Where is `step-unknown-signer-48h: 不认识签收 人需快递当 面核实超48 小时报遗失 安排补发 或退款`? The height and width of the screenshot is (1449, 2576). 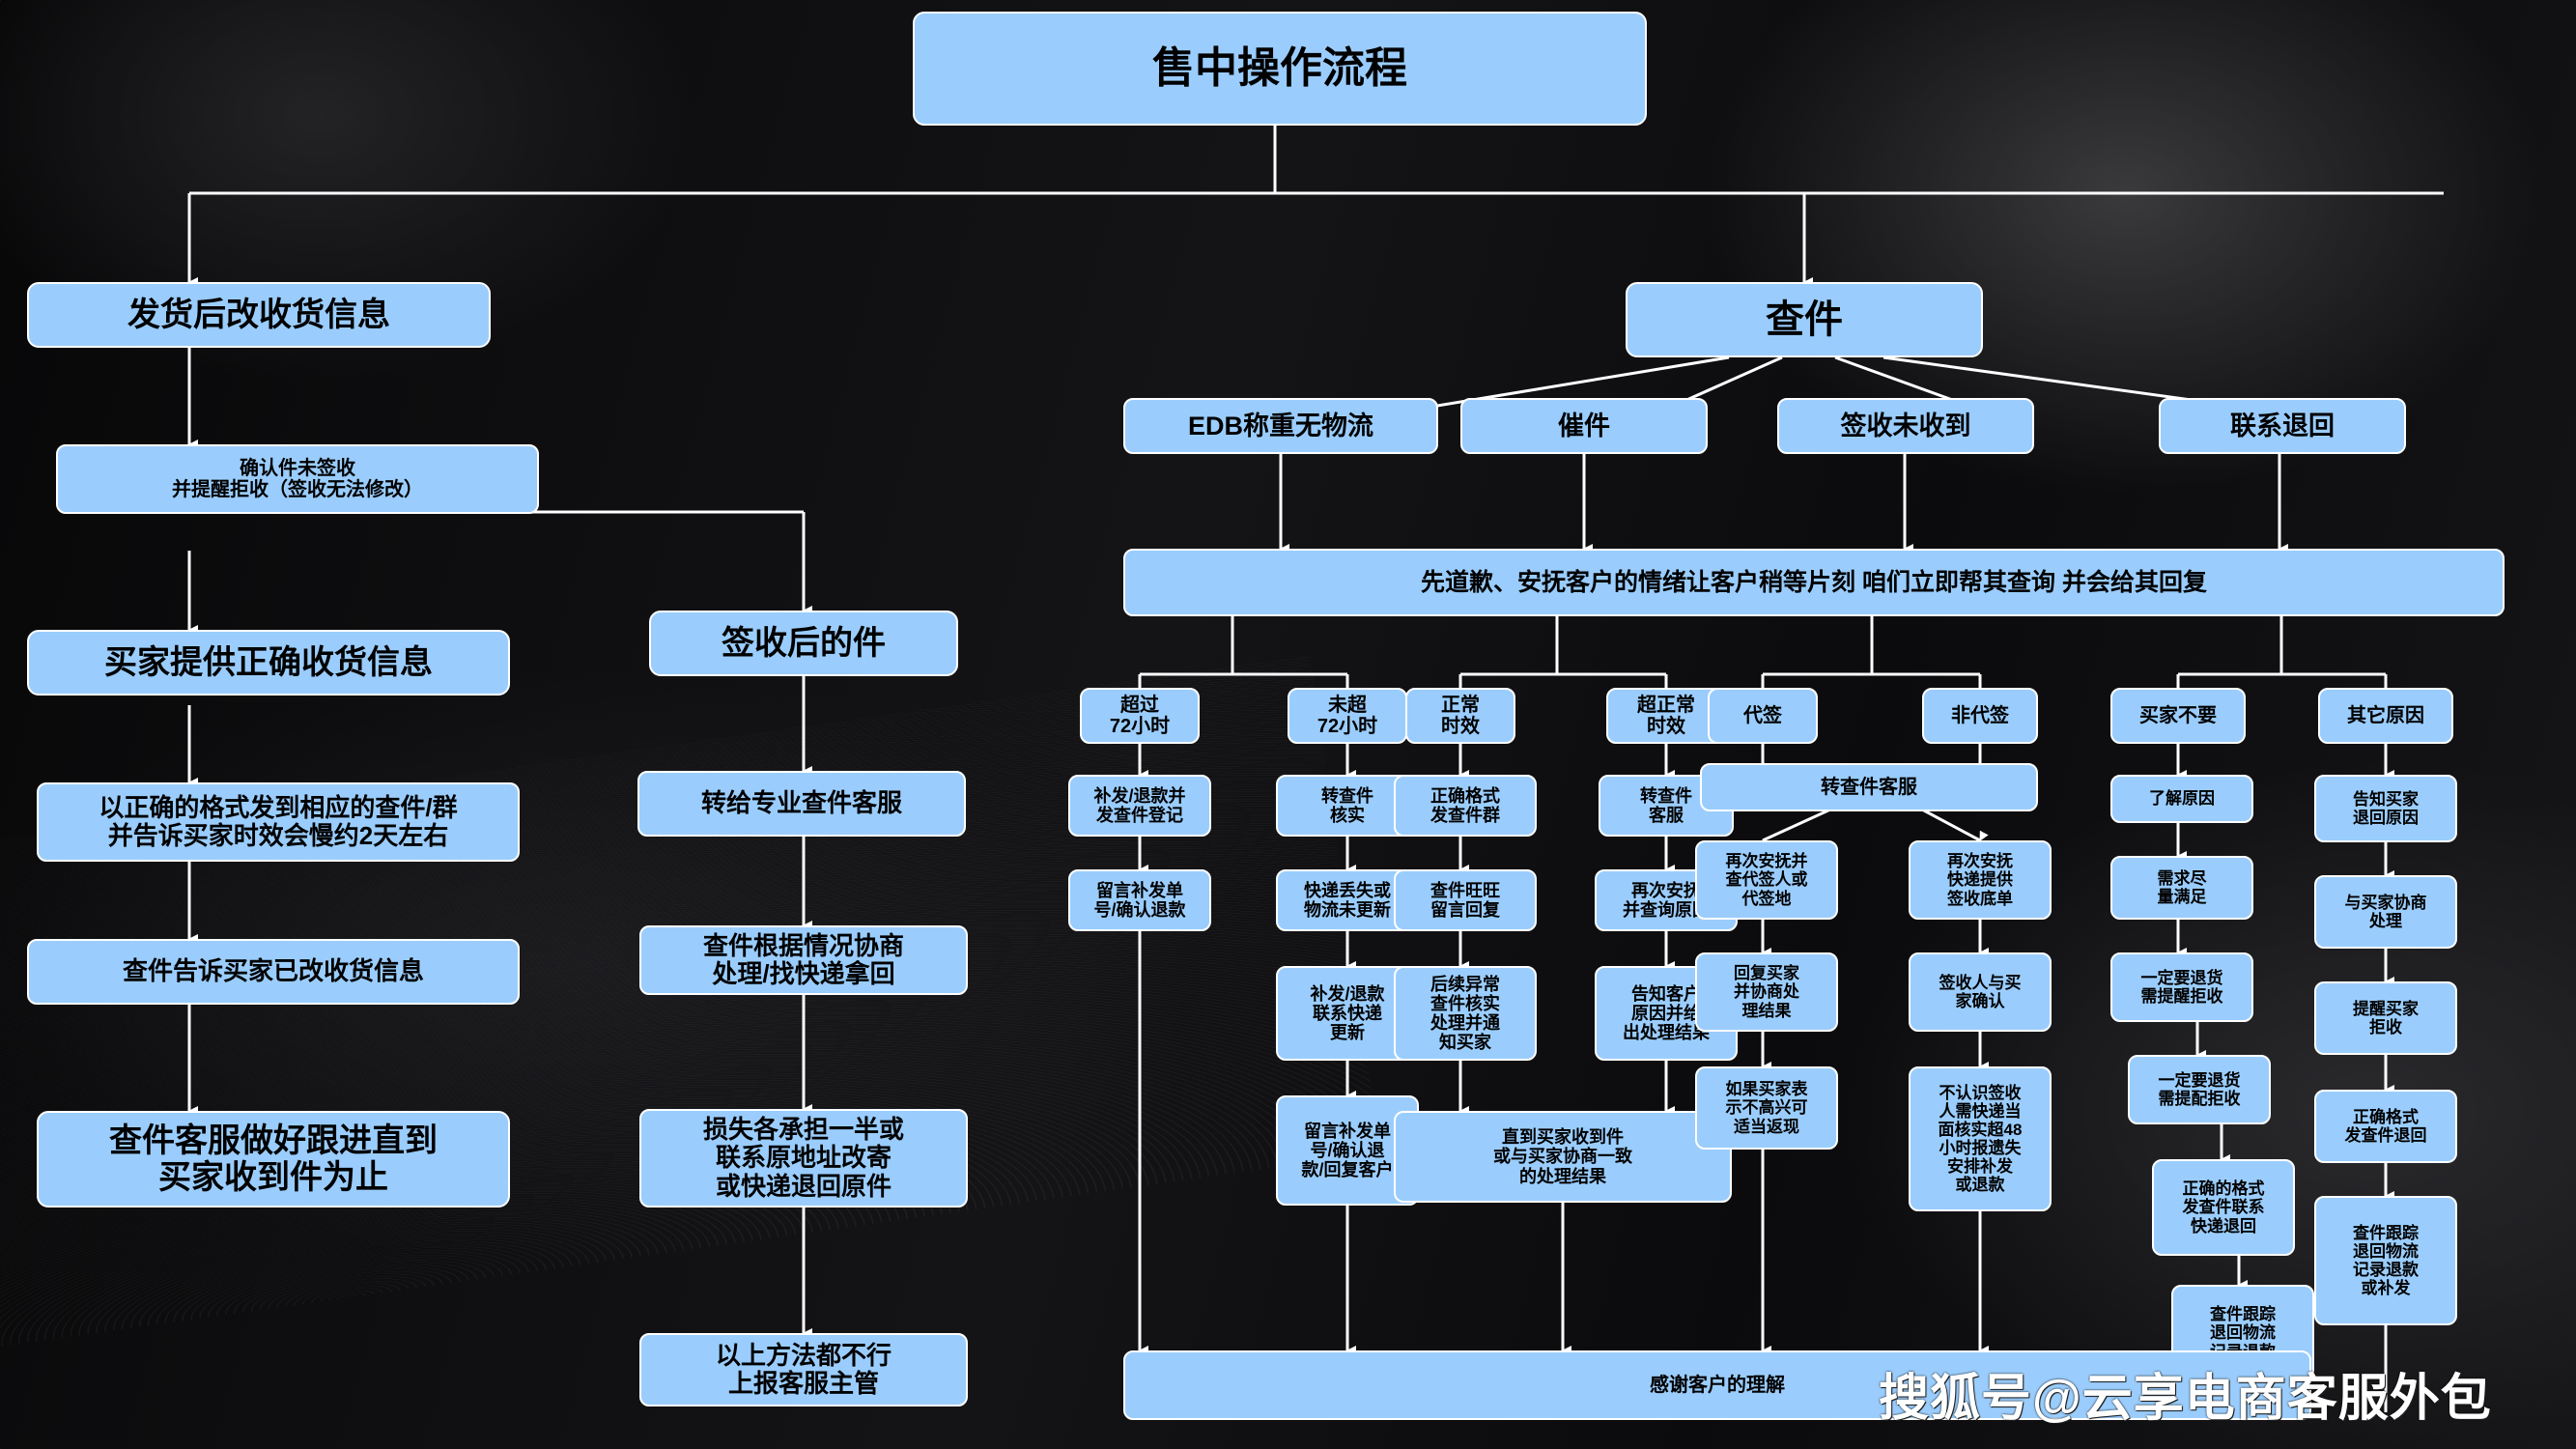
step-unknown-signer-48h: 不认识签收 人需快递当 面核实超48 小时报遗失 安排补发 或退款 is located at coordinates (1981, 1138).